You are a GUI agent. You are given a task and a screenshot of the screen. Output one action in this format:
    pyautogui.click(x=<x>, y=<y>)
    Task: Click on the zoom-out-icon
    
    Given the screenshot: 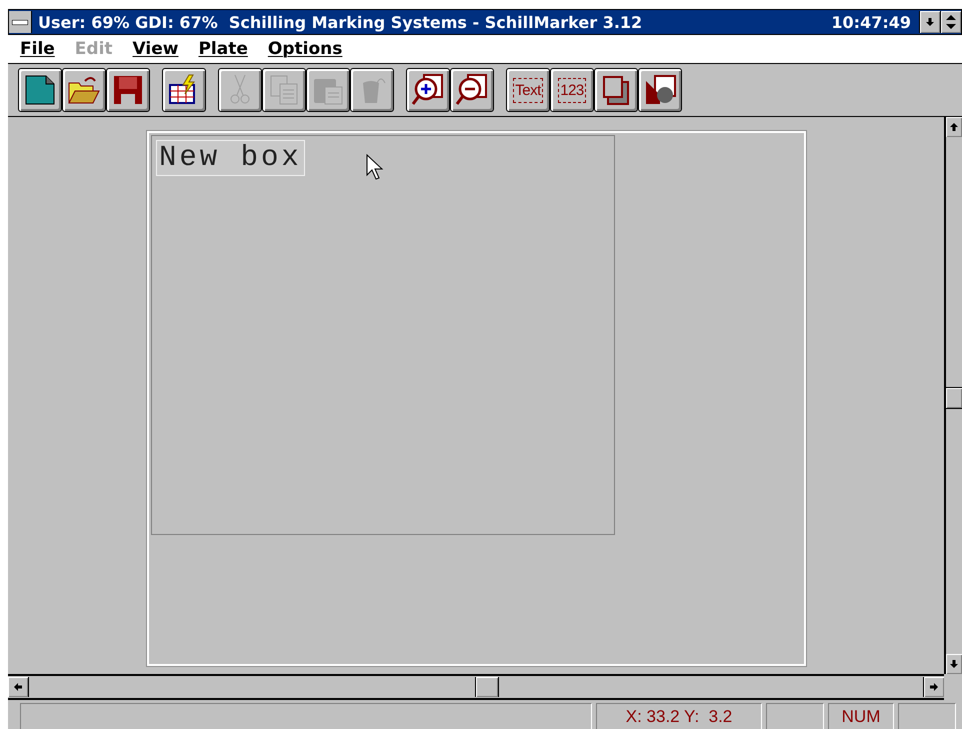 What is the action you would take?
    pyautogui.click(x=472, y=90)
    